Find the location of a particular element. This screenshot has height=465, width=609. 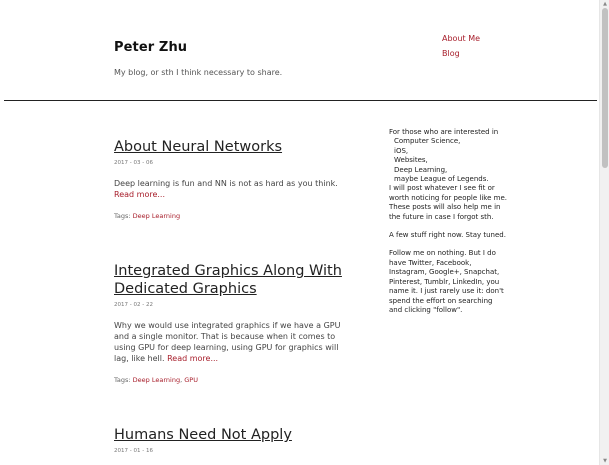

post-title-link: Humans Need Not Apply is located at coordinates (234, 435).